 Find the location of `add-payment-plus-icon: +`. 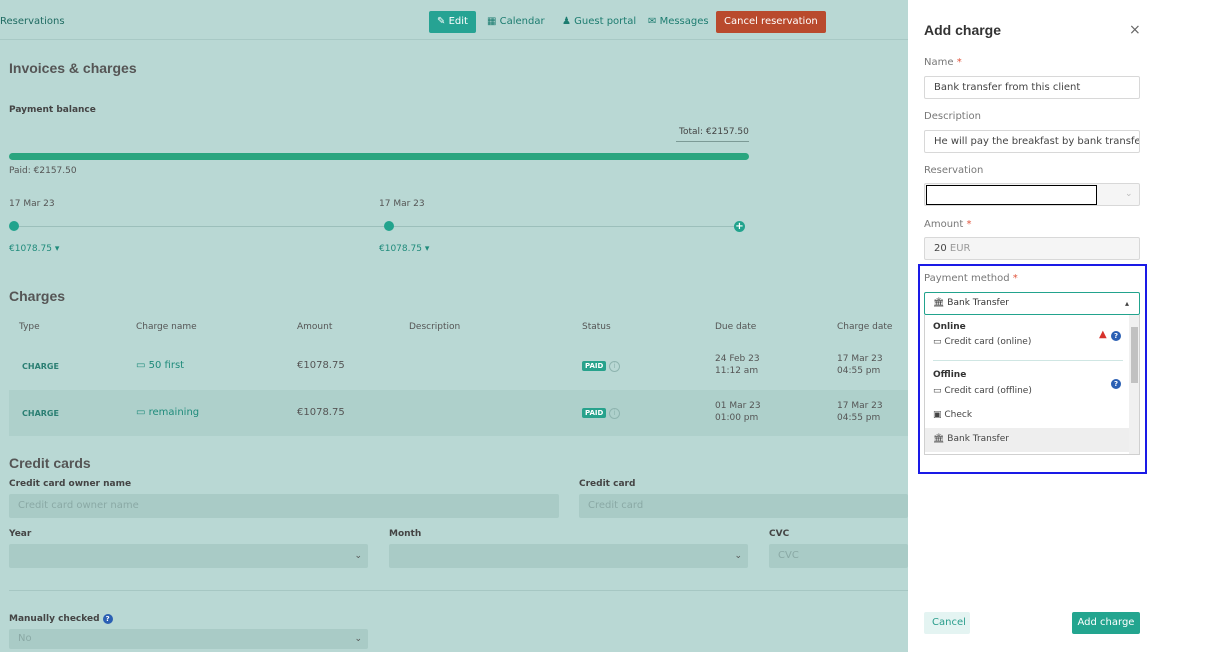

add-payment-plus-icon: + is located at coordinates (739, 226).